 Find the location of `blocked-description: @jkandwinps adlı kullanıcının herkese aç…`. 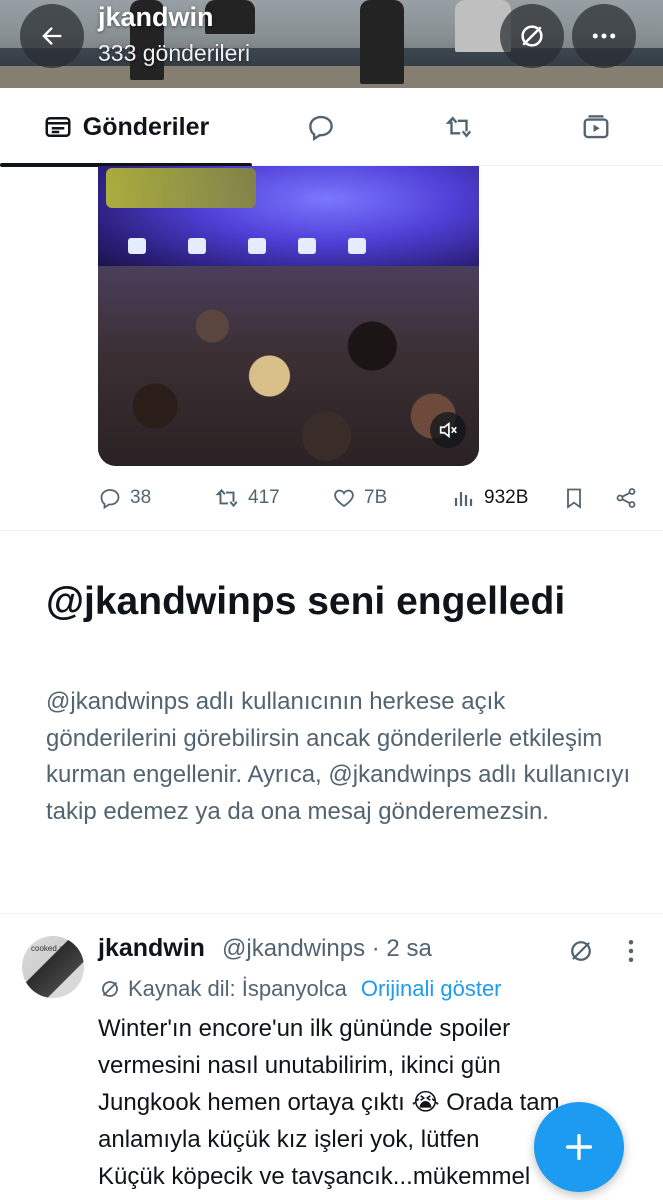

blocked-description: @jkandwinps adlı kullanıcının herkese aç… is located at coordinates (338, 756).